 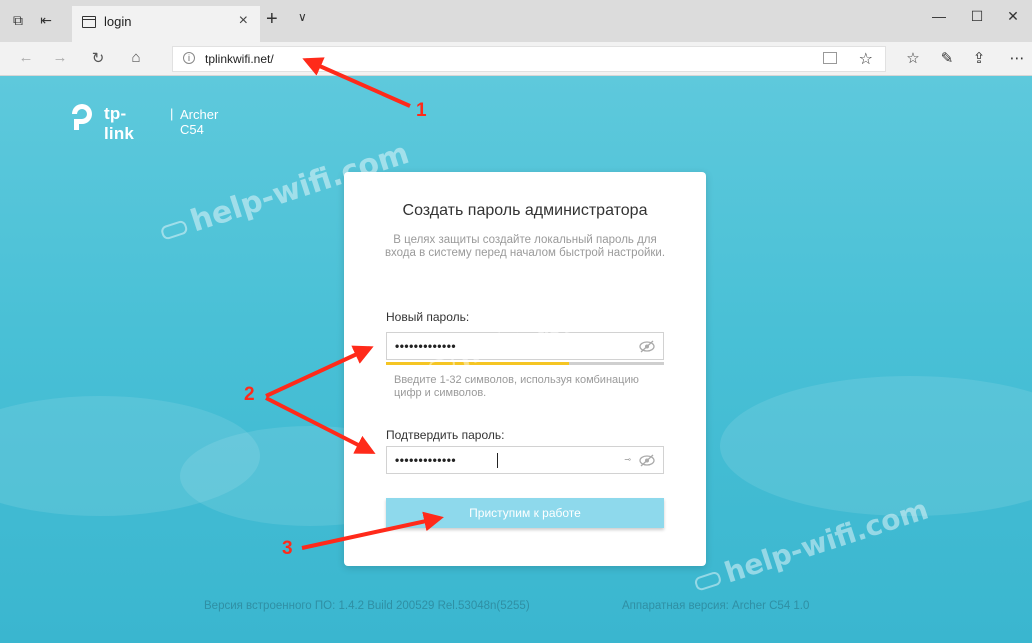 What do you see at coordinates (426, 460) in the screenshot?
I see `confirm-password-value: •••••••••••••` at bounding box center [426, 460].